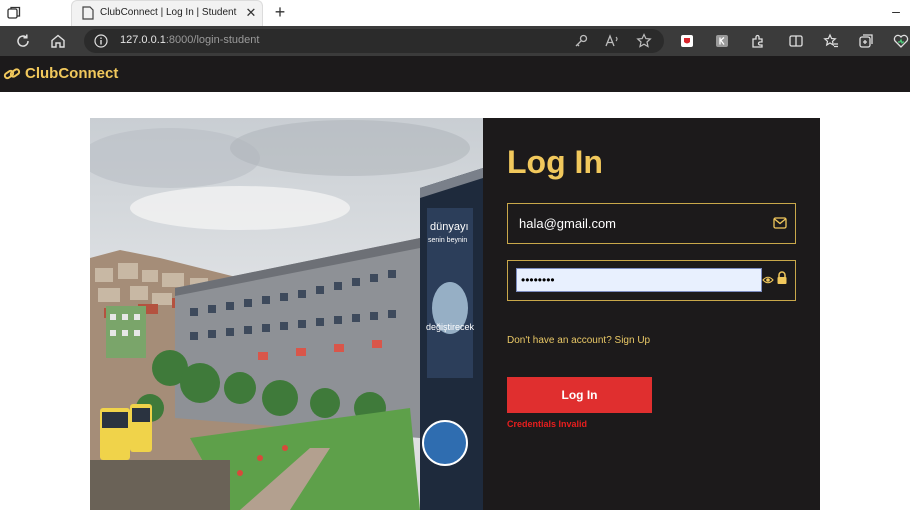  What do you see at coordinates (567, 223) in the screenshot?
I see `email-input-value: hala@gmail.com` at bounding box center [567, 223].